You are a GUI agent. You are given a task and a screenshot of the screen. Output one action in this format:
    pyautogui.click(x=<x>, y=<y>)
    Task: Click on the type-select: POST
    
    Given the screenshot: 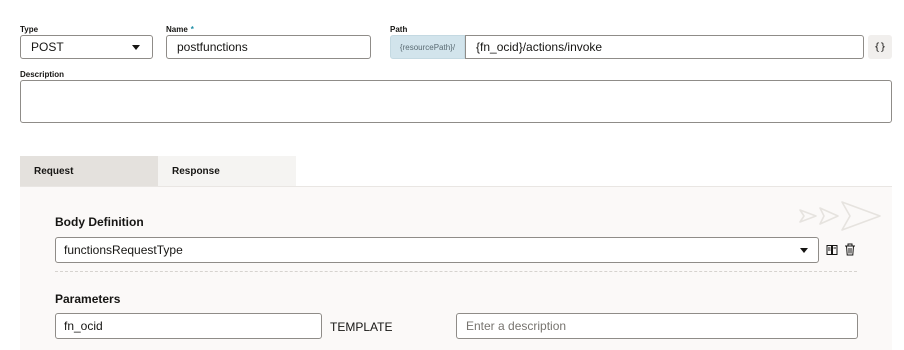 What is the action you would take?
    pyautogui.click(x=86, y=47)
    